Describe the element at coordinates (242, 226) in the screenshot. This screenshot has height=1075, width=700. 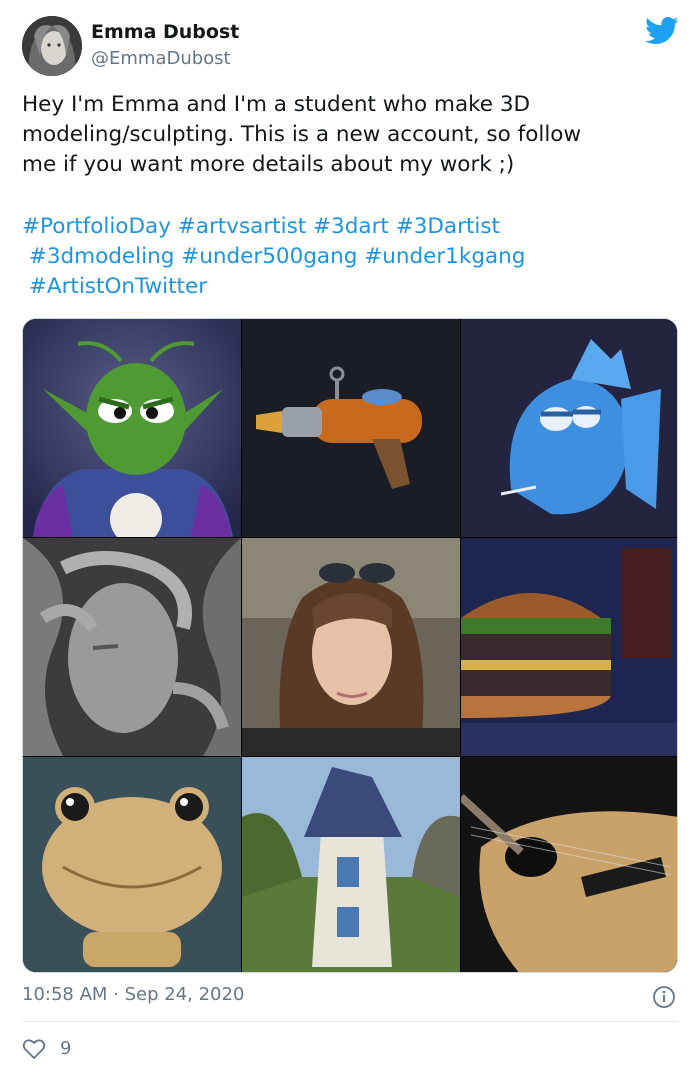
I see `hashtag-link: #artvsartist` at that location.